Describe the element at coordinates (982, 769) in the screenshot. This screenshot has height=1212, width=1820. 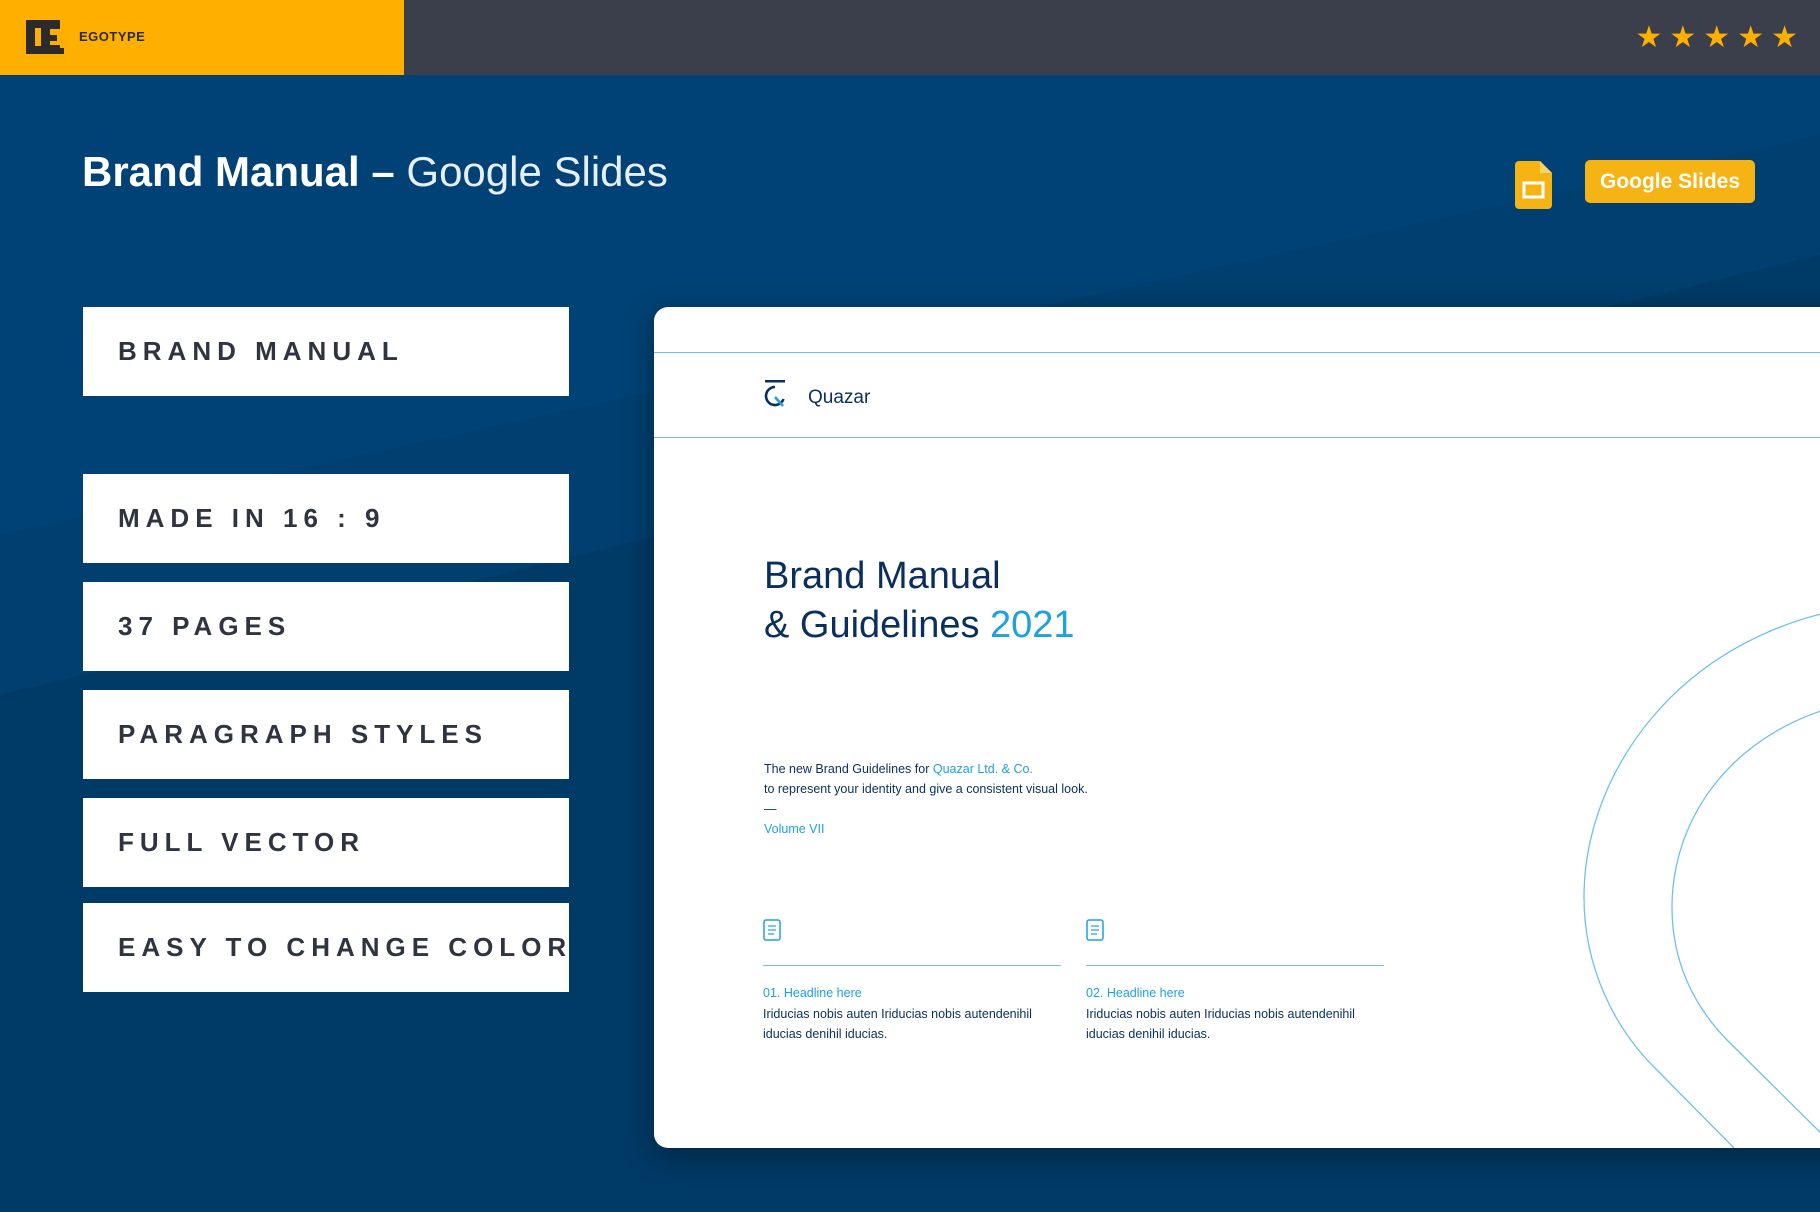
I see `desc-company: Quazar Ltd. & Co.` at that location.